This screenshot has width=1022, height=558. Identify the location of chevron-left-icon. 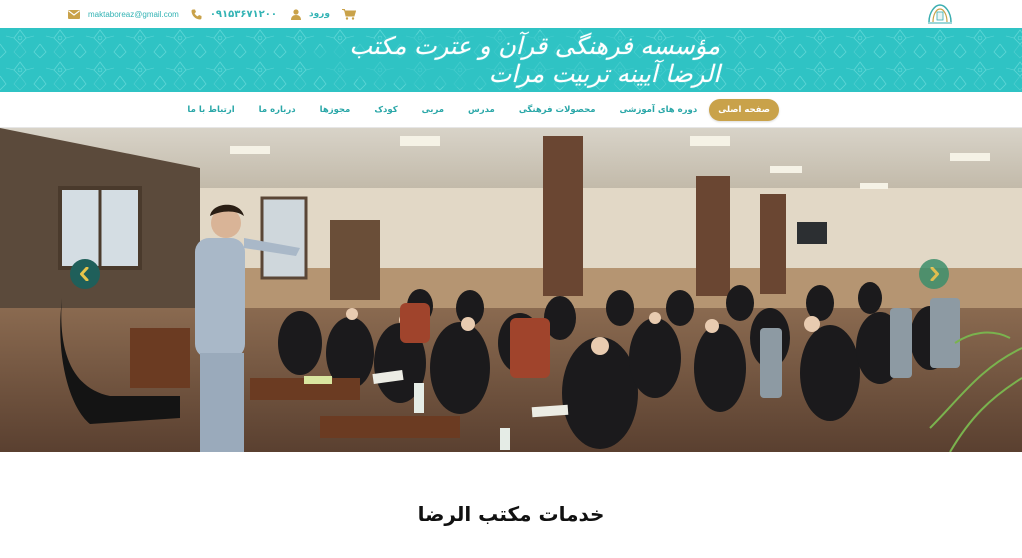
(85, 274).